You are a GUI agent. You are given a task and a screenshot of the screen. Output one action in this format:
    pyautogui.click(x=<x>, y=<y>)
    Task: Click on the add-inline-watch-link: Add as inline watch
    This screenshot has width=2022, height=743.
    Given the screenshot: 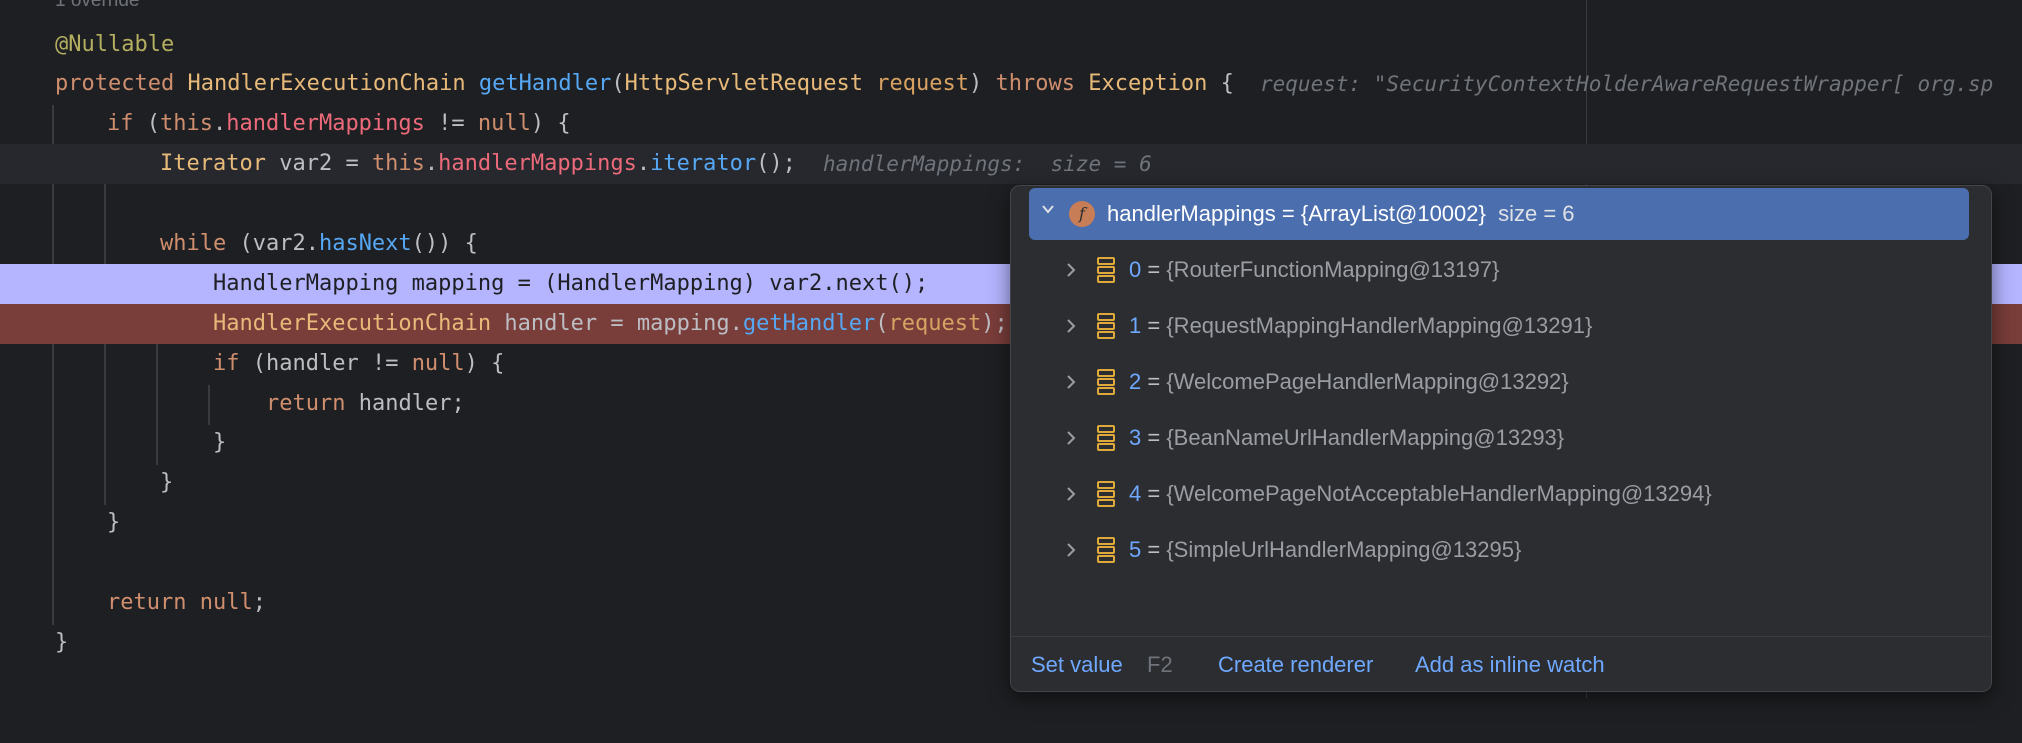 What is the action you would take?
    pyautogui.click(x=1510, y=664)
    